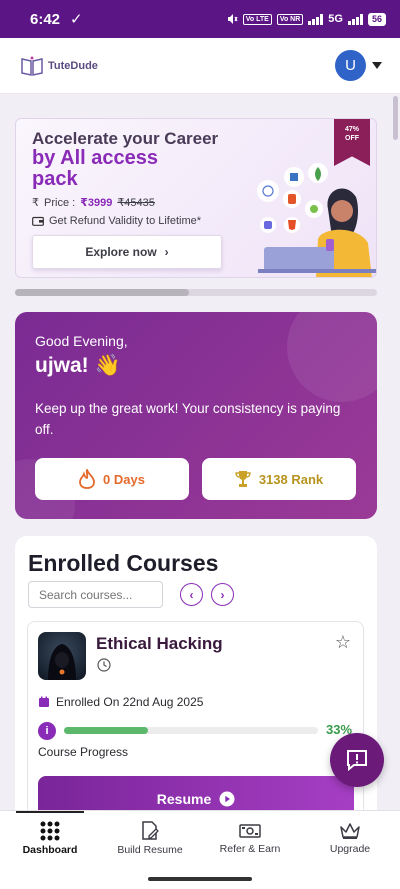 This screenshot has width=400, height=889. Describe the element at coordinates (250, 831) in the screenshot. I see `money-icon` at that location.